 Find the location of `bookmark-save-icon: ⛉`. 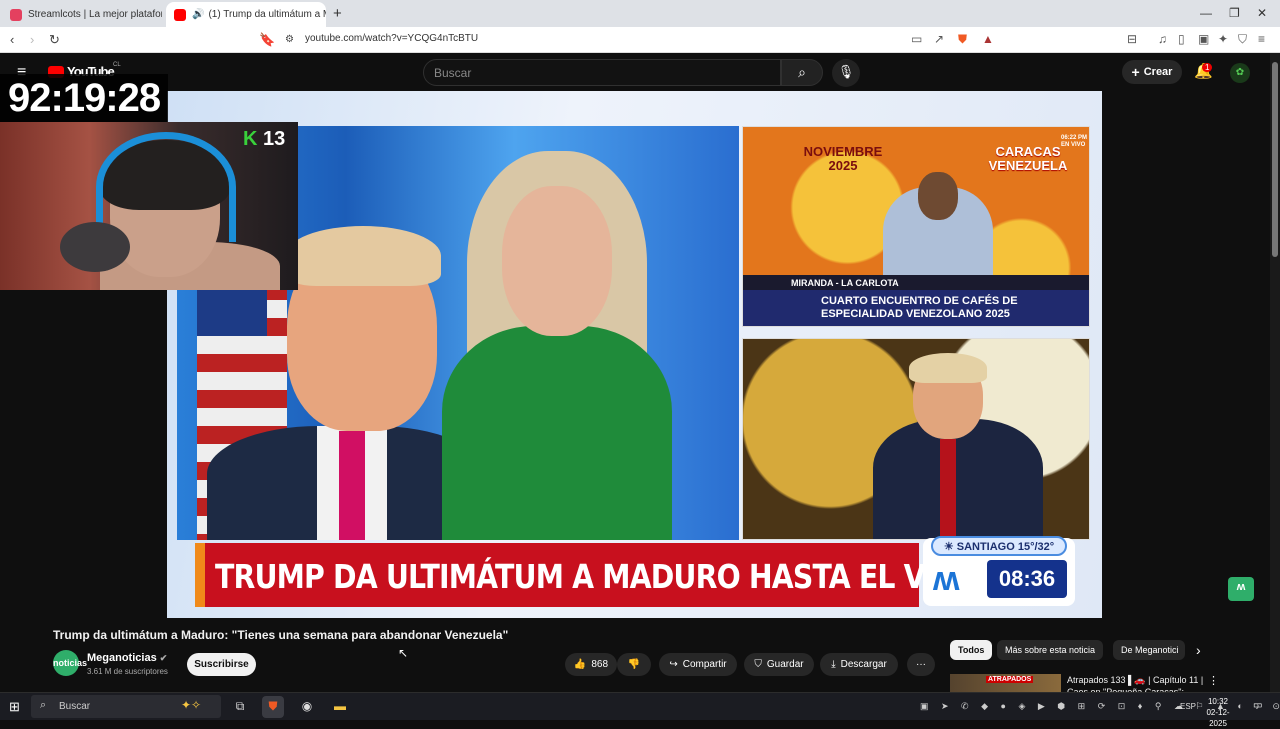

bookmark-save-icon: ⛉ is located at coordinates (758, 664).